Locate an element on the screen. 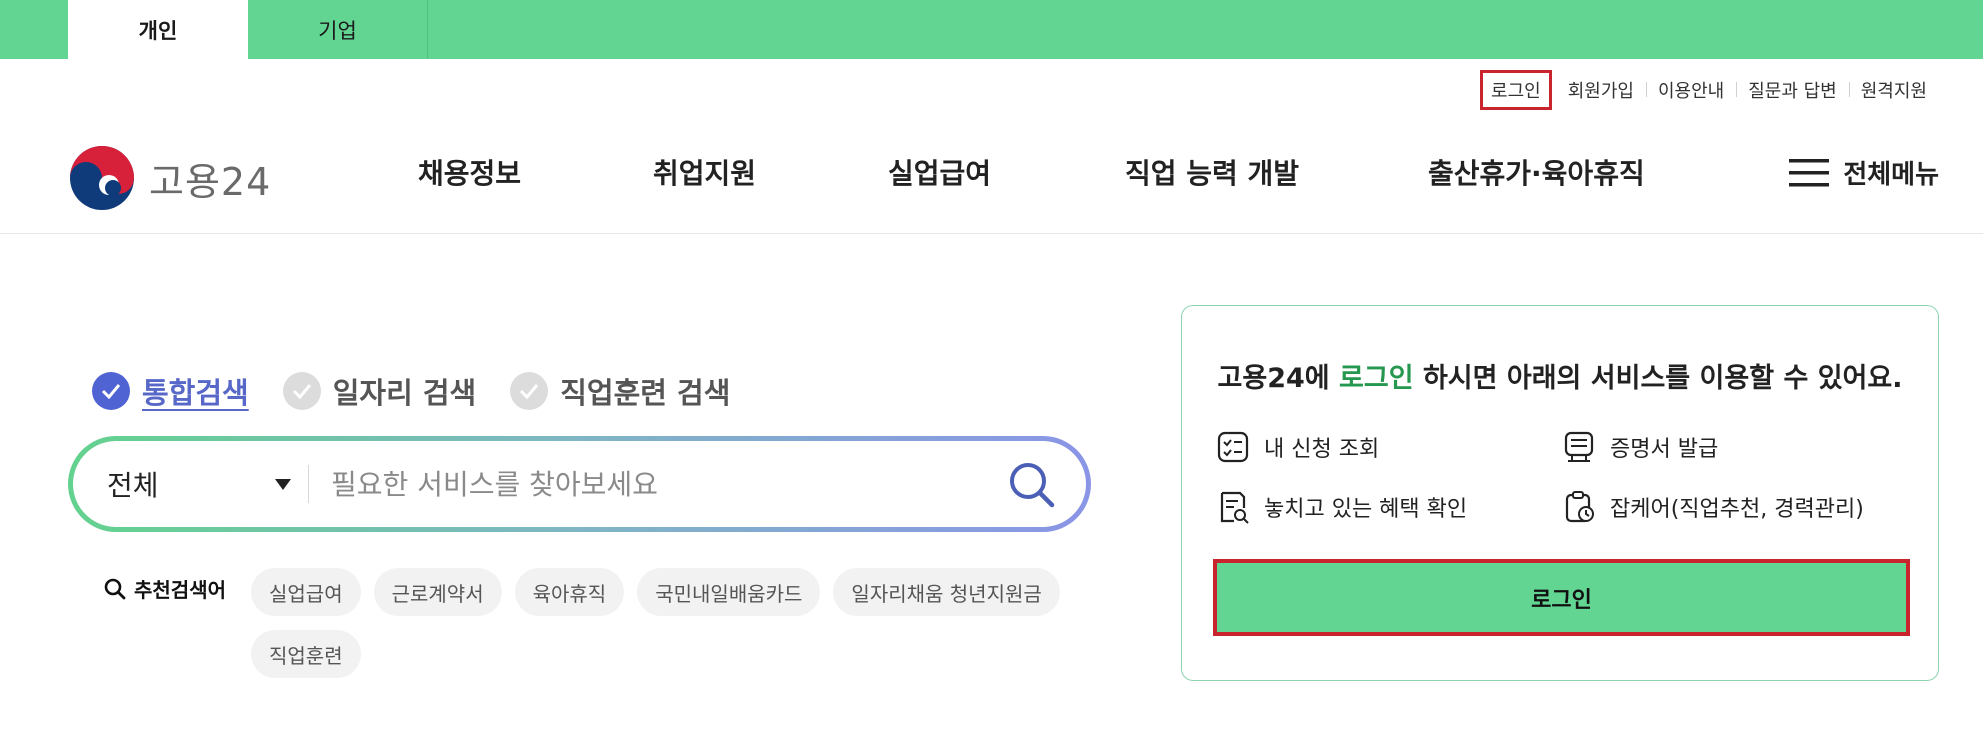  all-menu-button: 전체메뉴 is located at coordinates (1864, 172).